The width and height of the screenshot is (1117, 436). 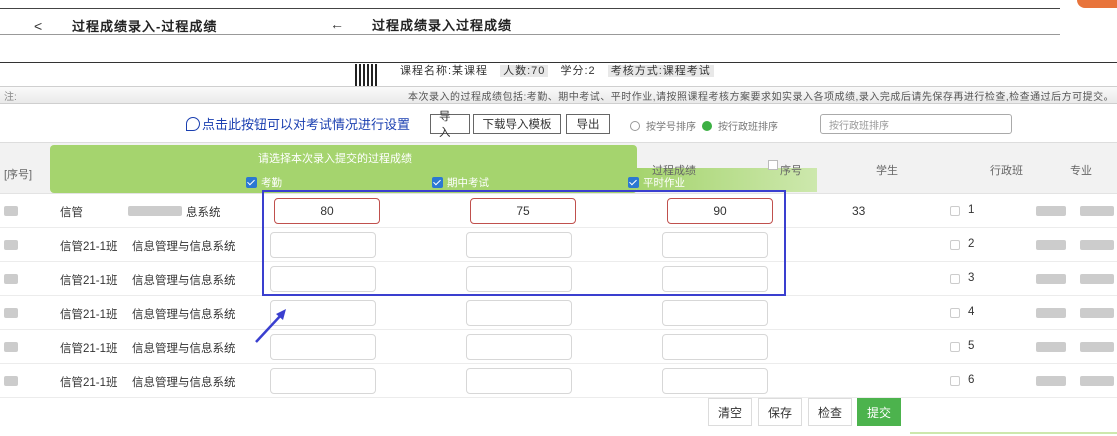 I want to click on seq-cell: 5, so click(x=971, y=346).